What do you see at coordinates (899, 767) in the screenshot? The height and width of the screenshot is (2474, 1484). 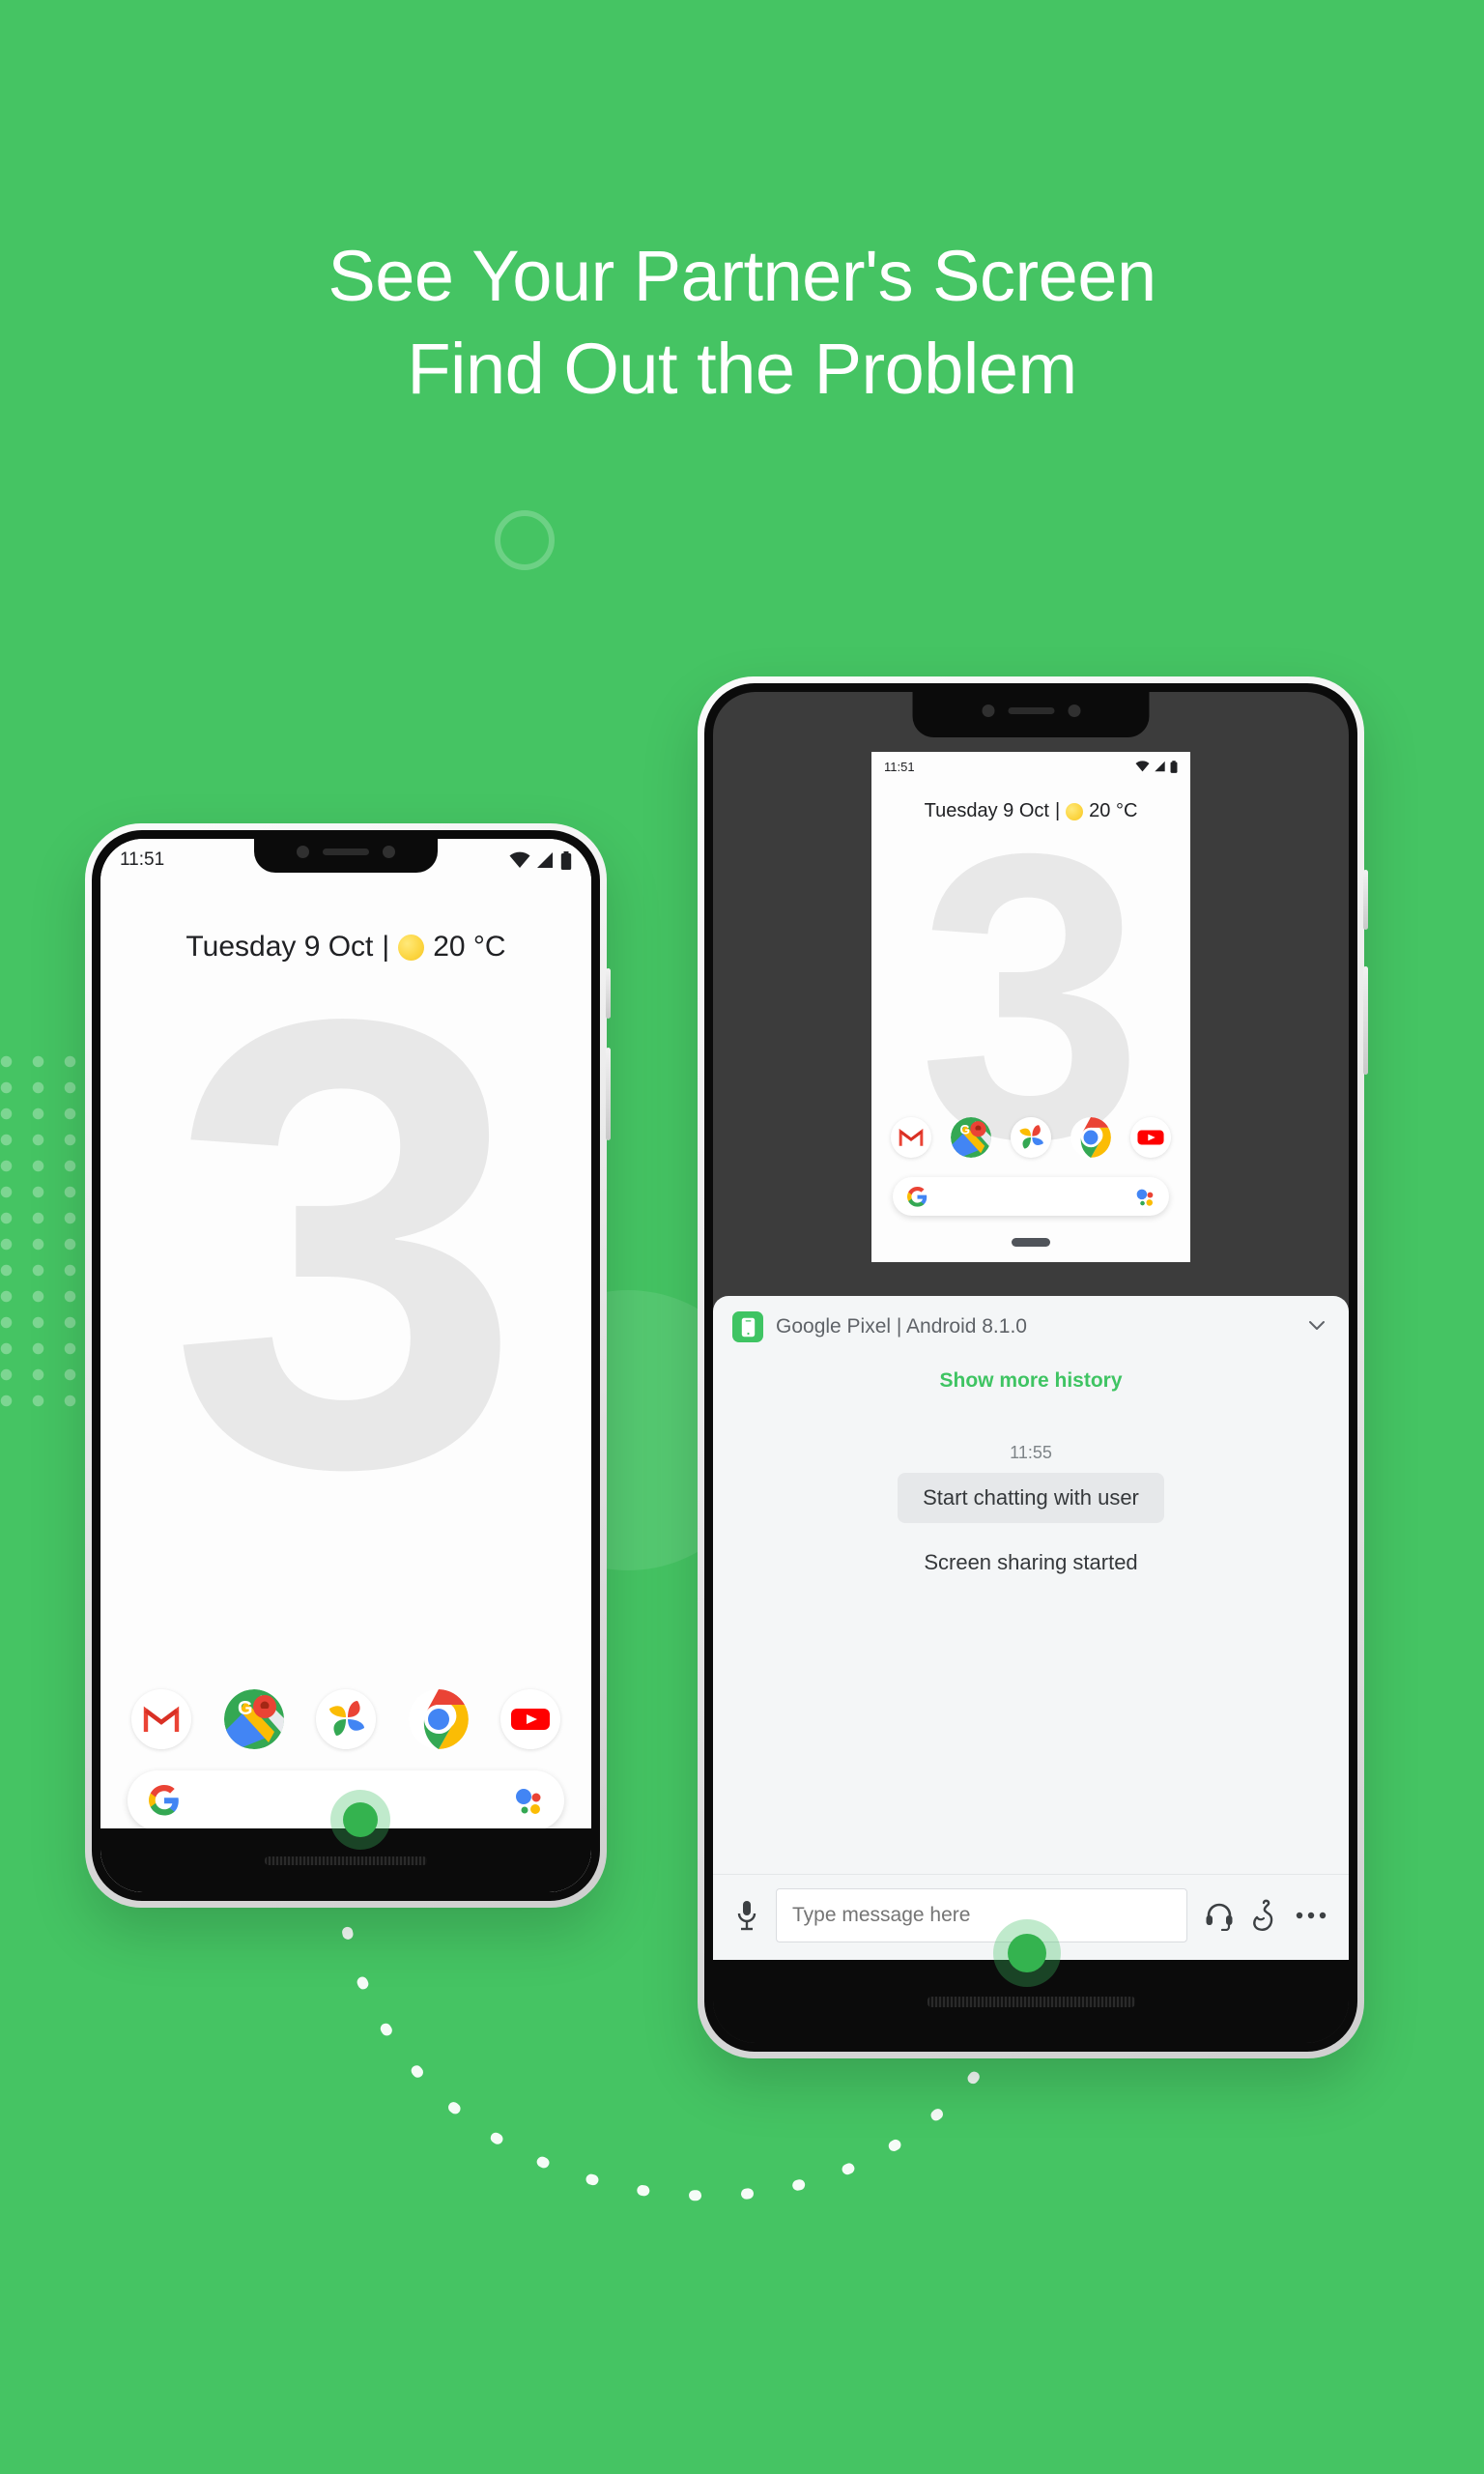 I see `status-time-mirror: 11:51` at bounding box center [899, 767].